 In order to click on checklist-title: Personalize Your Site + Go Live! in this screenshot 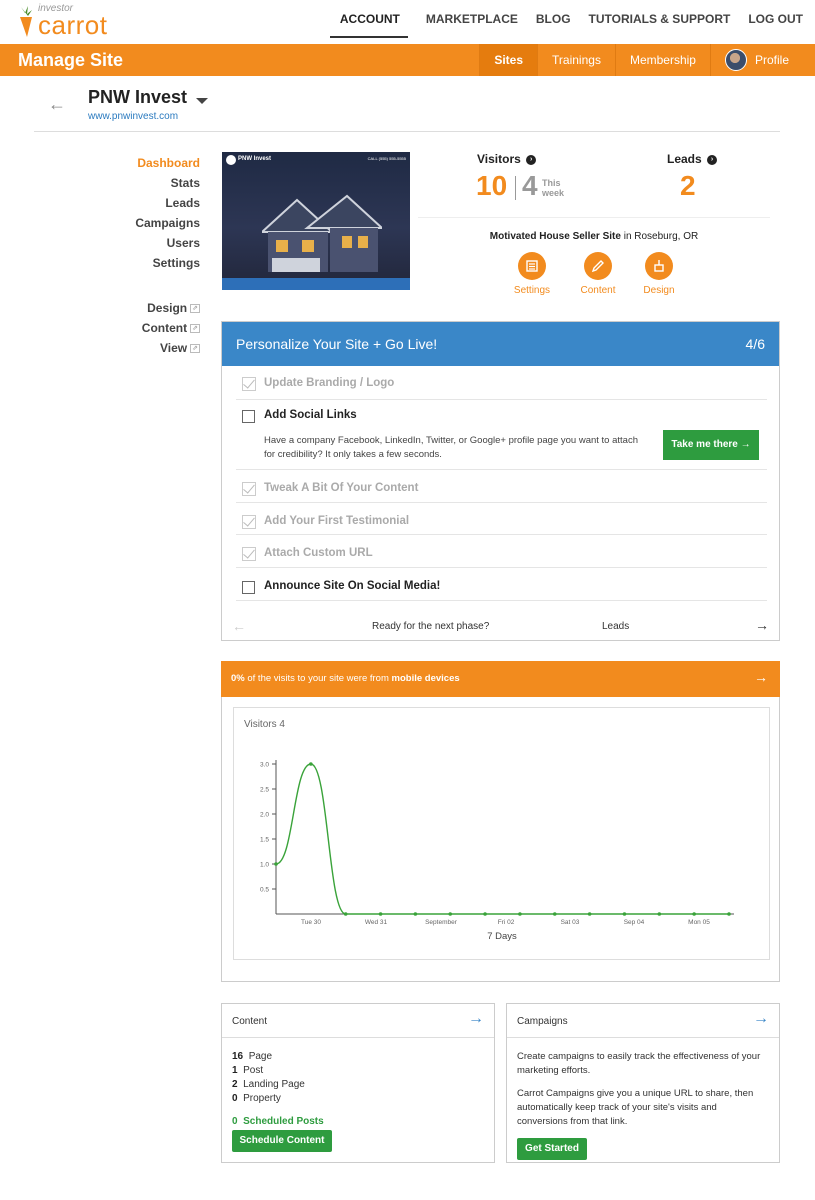, I will do `click(337, 344)`.